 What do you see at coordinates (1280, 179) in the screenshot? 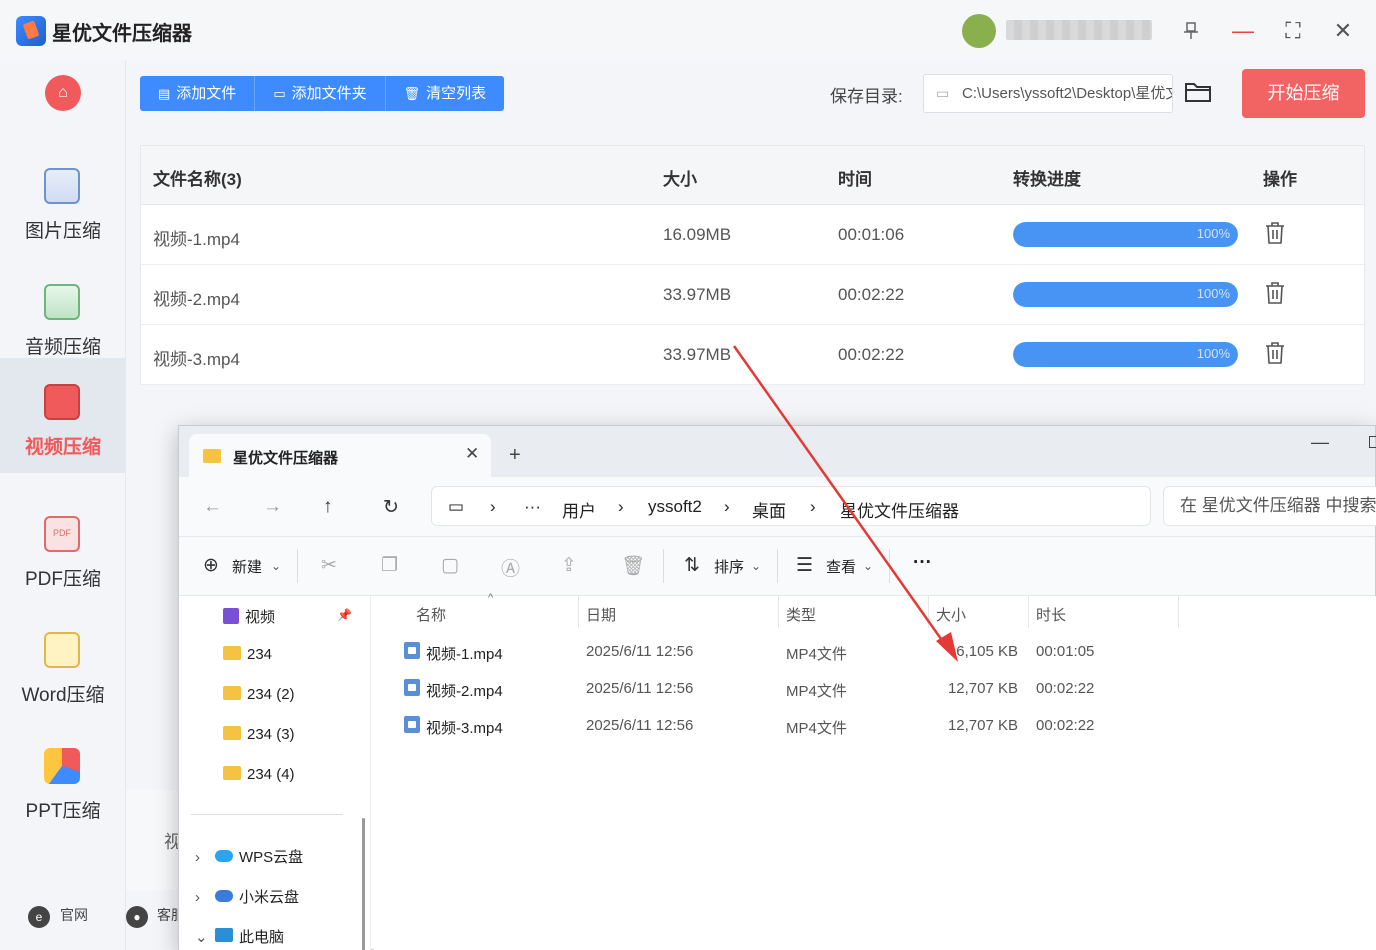
I see `col-action: 操作` at bounding box center [1280, 179].